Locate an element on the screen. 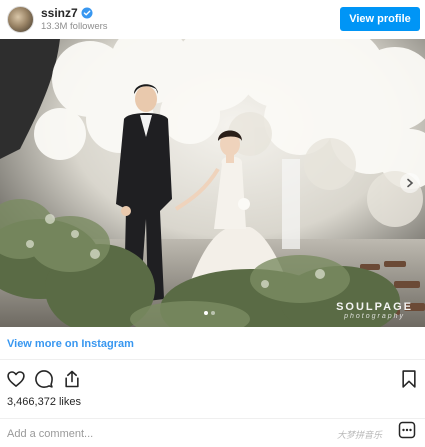  avatar is located at coordinates (20, 19).